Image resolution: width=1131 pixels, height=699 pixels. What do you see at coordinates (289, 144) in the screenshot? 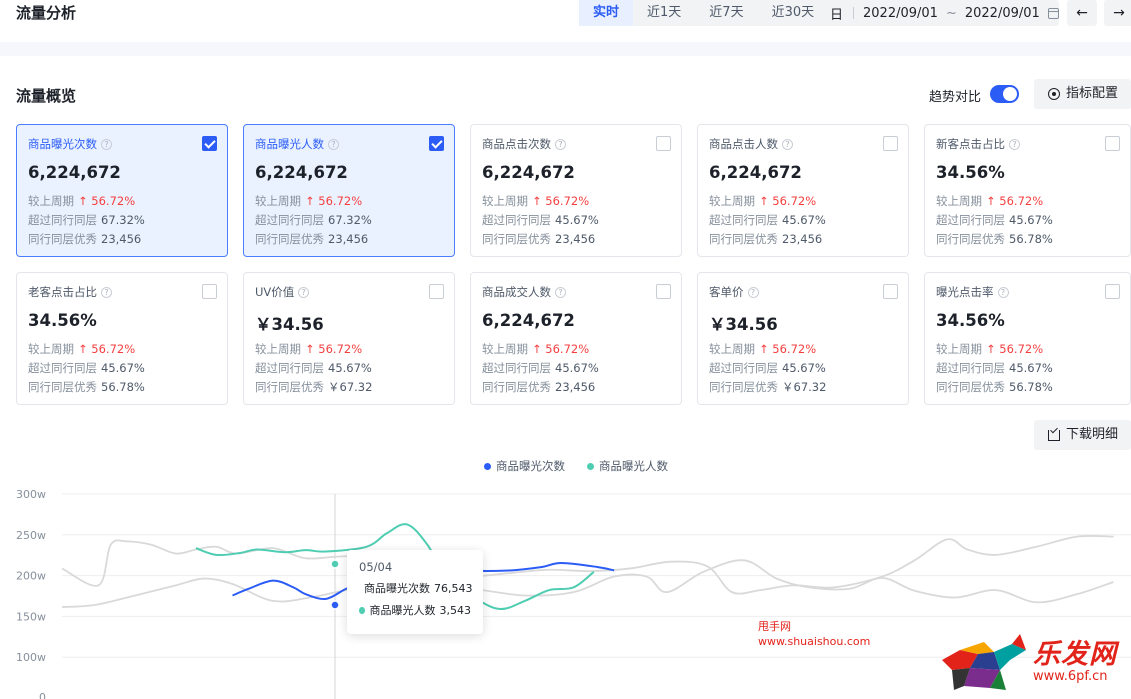
I see `metric-name: 商品曝光人数` at bounding box center [289, 144].